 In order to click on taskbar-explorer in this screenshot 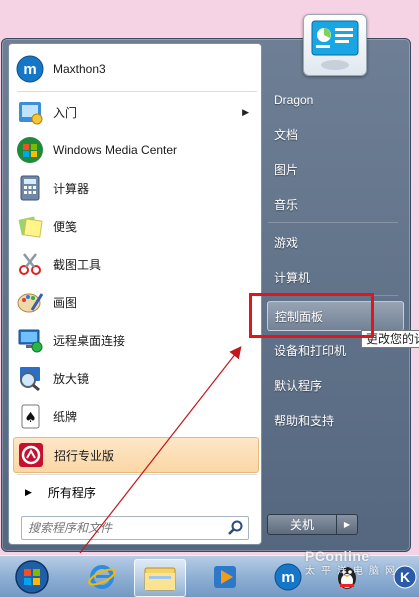, I will do `click(160, 578)`.